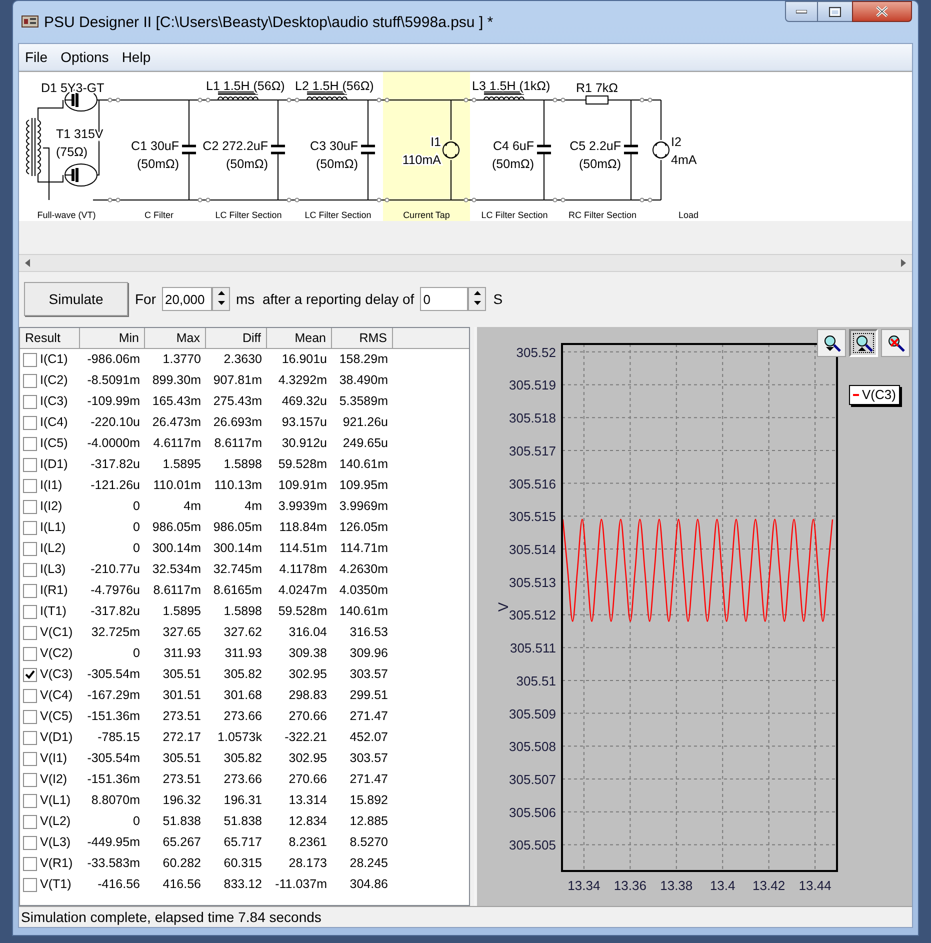 This screenshot has height=943, width=931. What do you see at coordinates (176, 569) in the screenshot?
I see `table-cell-text: 32.534m` at bounding box center [176, 569].